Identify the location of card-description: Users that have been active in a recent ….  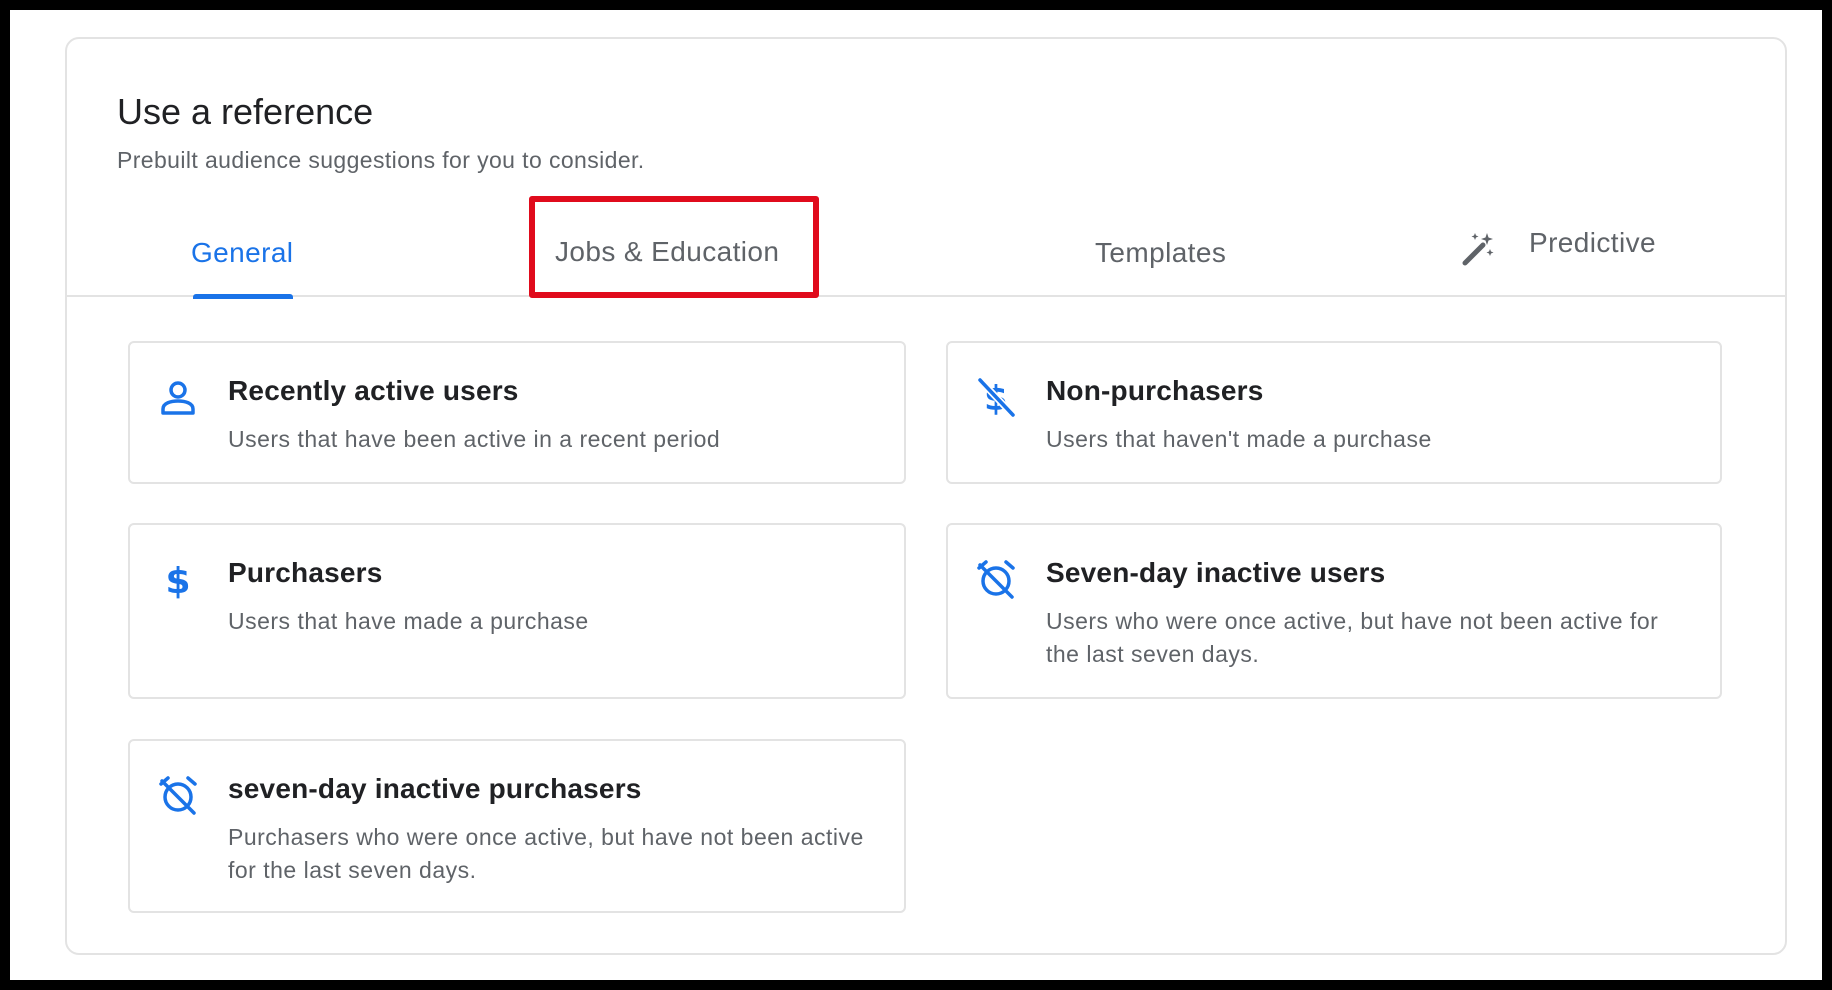
(474, 439).